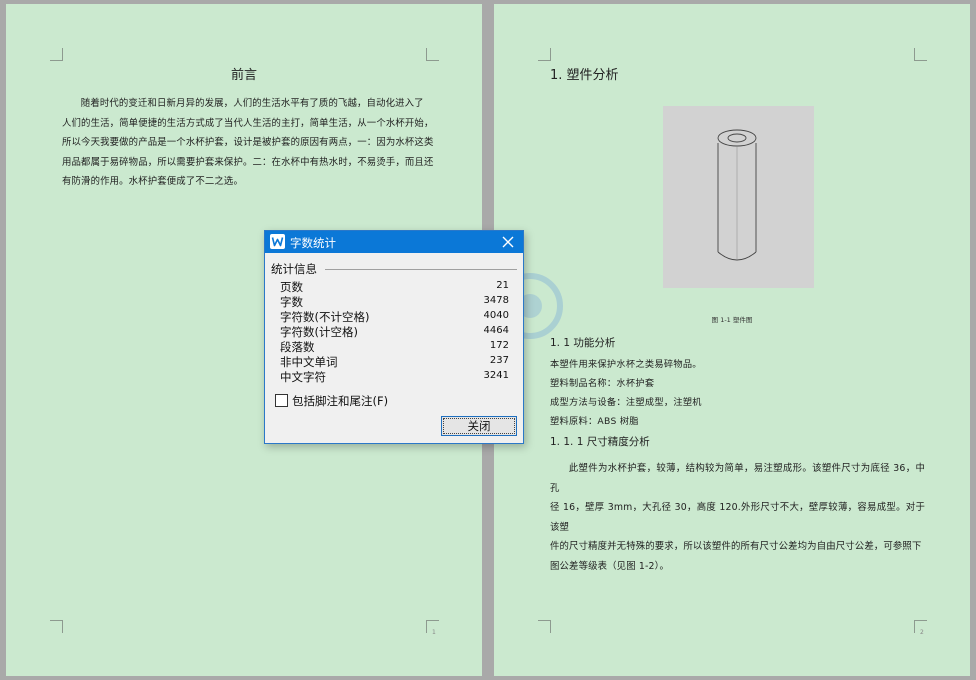 Image resolution: width=976 pixels, height=680 pixels. Describe the element at coordinates (736, 546) in the screenshot. I see `paragraph-line: 件的尺寸精度并无特殊的要求，所以该塑件的所有尺寸公差均为自由尺寸公差，可参照下` at that location.